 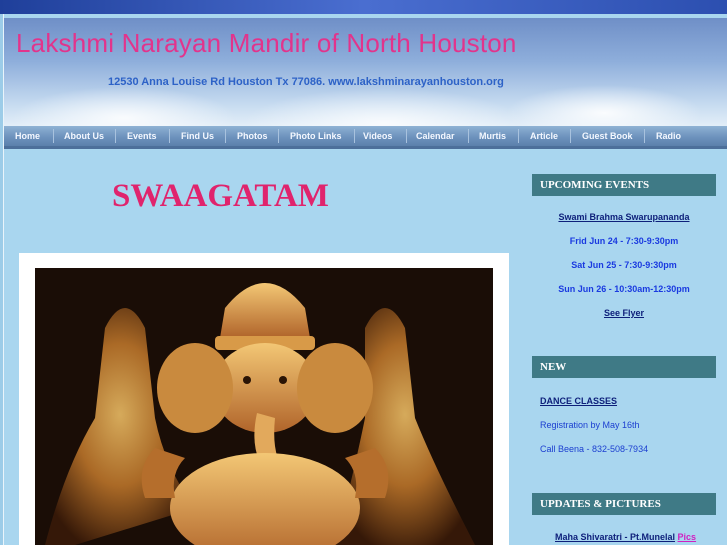 What do you see at coordinates (624, 289) in the screenshot?
I see `event-date-3: Sun Jun 26 - 10:30am-12:30pm` at bounding box center [624, 289].